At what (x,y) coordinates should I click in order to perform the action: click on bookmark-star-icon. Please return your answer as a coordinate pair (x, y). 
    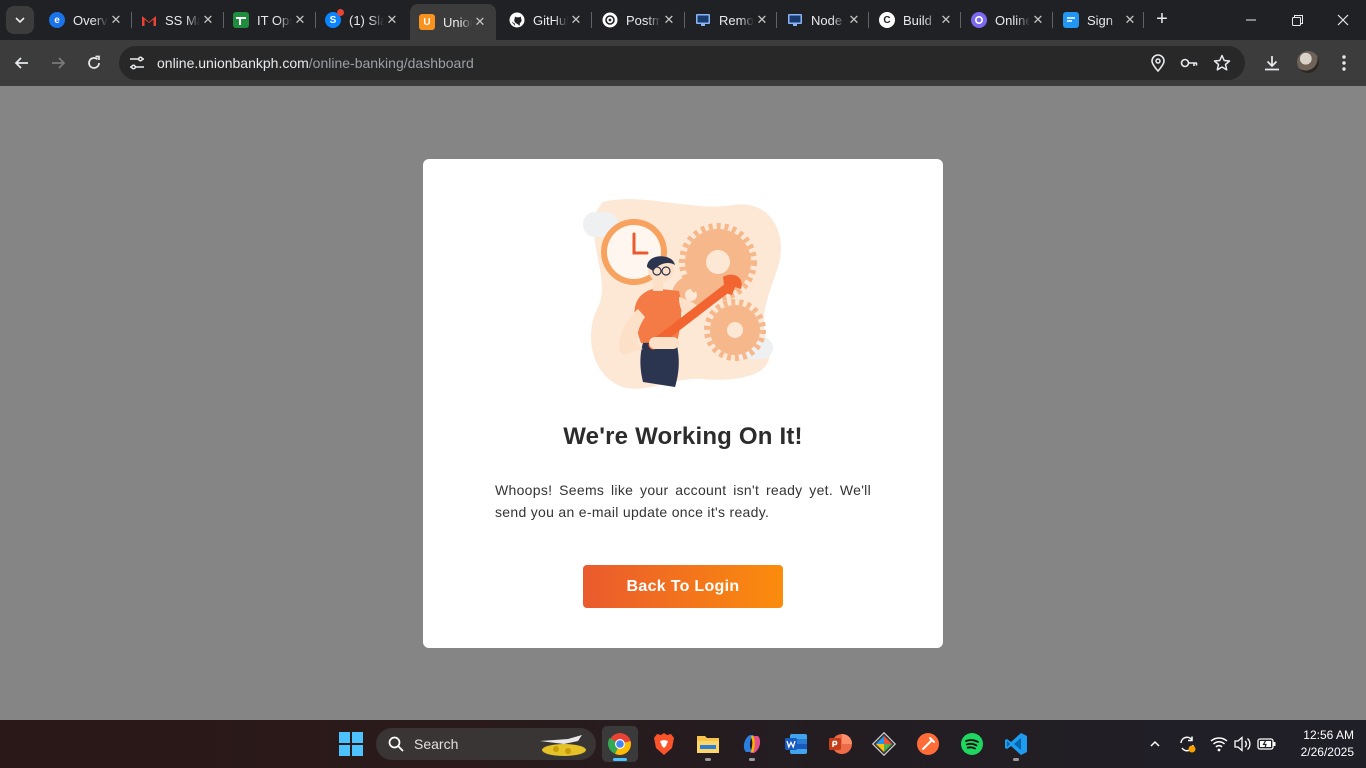
    Looking at the image, I should click on (1222, 63).